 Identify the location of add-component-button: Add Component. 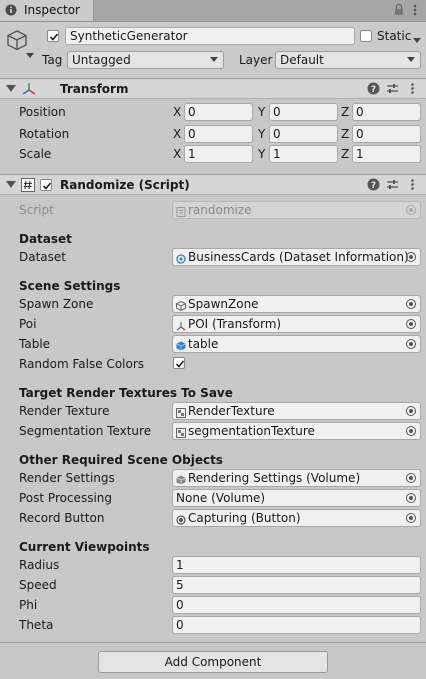
(213, 662).